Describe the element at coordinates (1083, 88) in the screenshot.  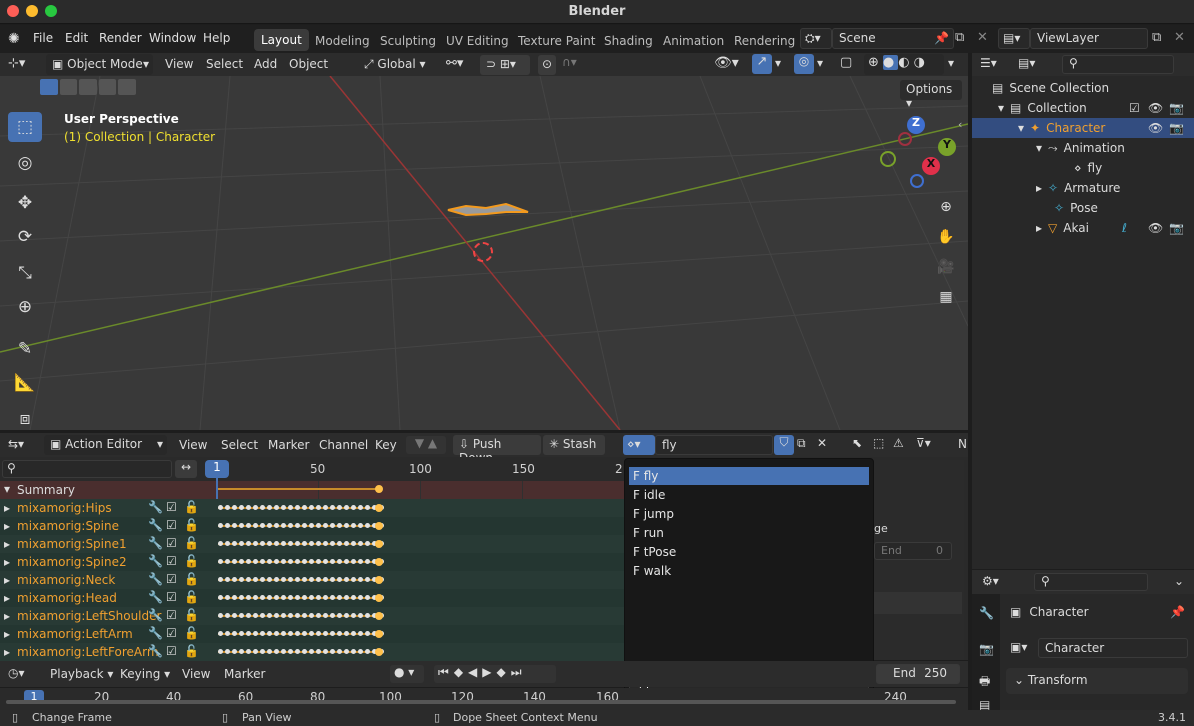
I see `outliner-row-scene-collection: ▤ Scene Collection` at that location.